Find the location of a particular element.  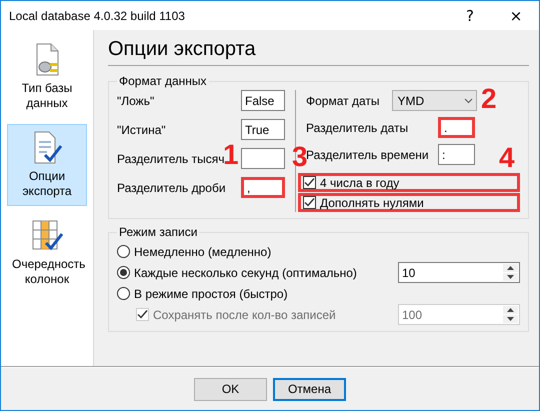

cancel-button: Отмена is located at coordinates (309, 389).